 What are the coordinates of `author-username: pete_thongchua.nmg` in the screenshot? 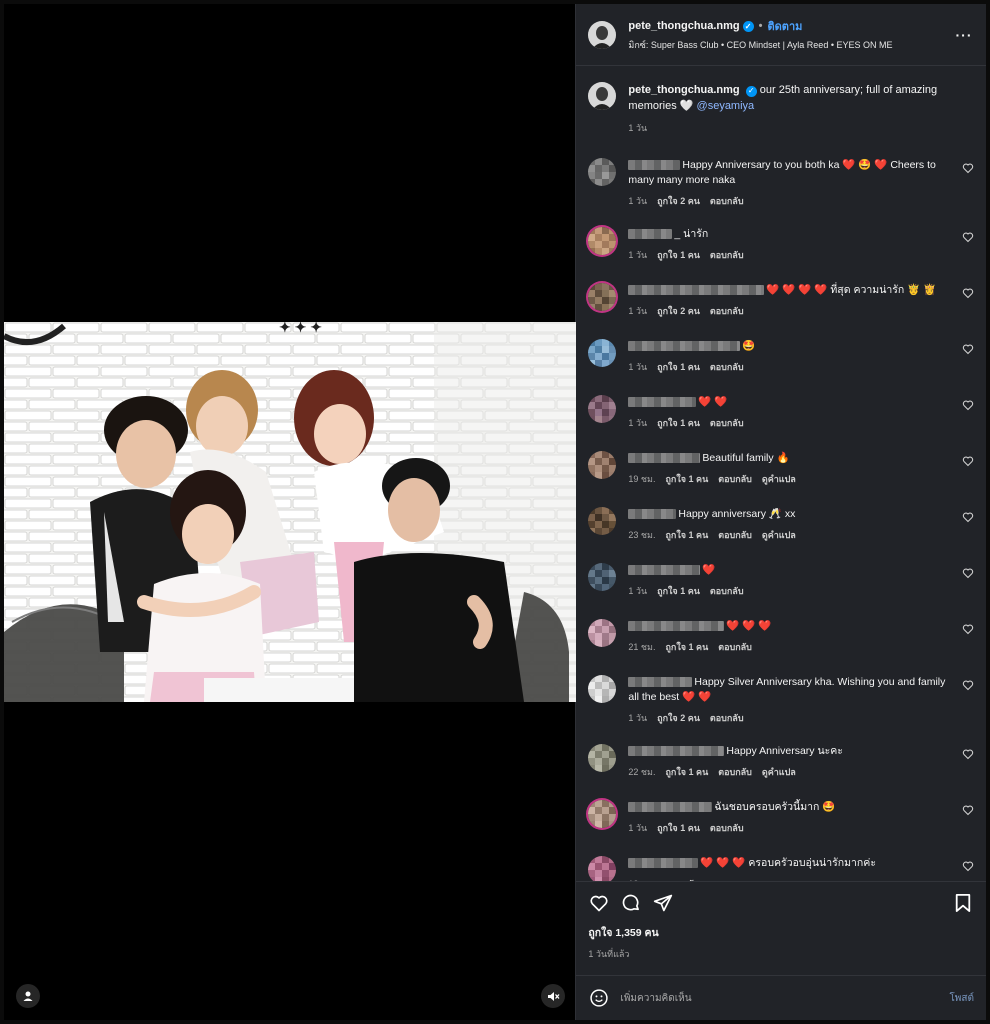 It's located at (683, 26).